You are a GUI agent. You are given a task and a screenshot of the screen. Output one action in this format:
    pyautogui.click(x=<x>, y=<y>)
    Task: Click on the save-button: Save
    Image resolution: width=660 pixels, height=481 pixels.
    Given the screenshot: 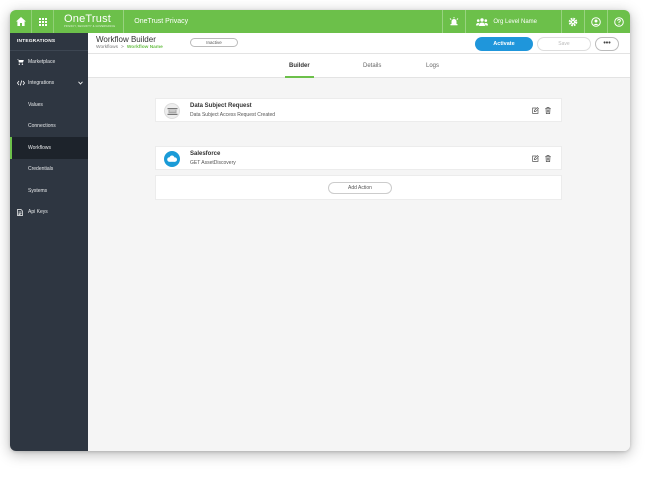 What is the action you would take?
    pyautogui.click(x=564, y=44)
    